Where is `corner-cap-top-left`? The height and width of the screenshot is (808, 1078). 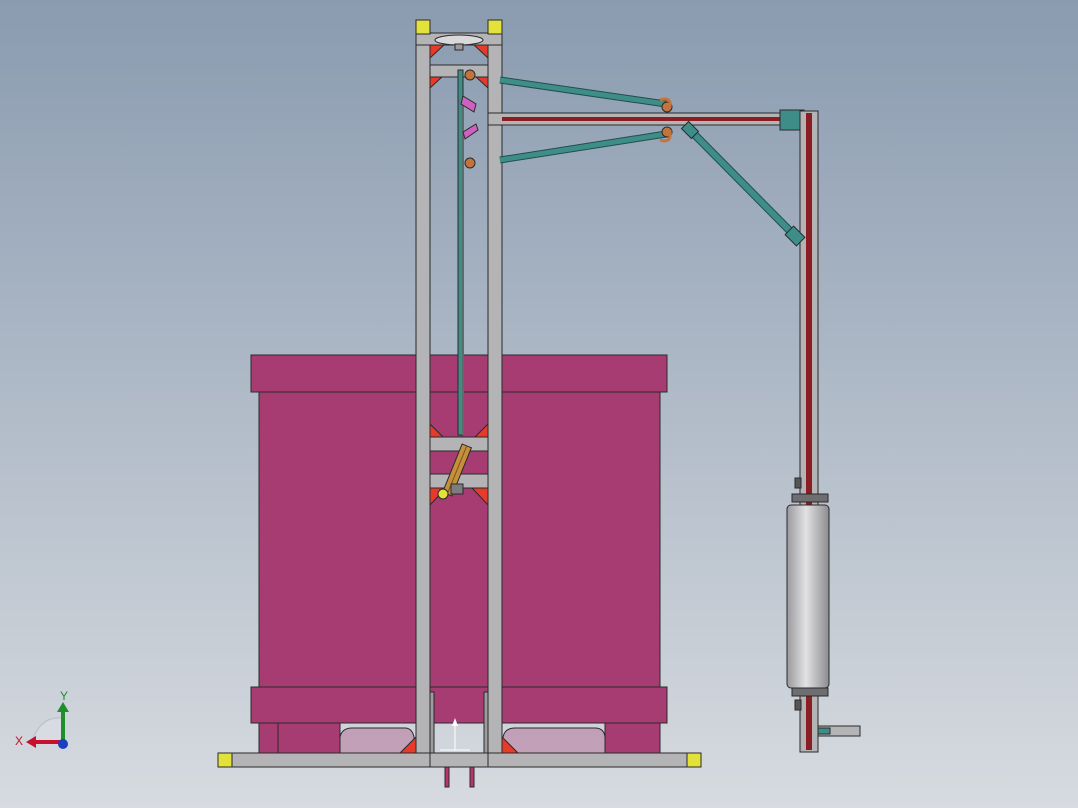
corner-cap-top-left is located at coordinates (423, 27).